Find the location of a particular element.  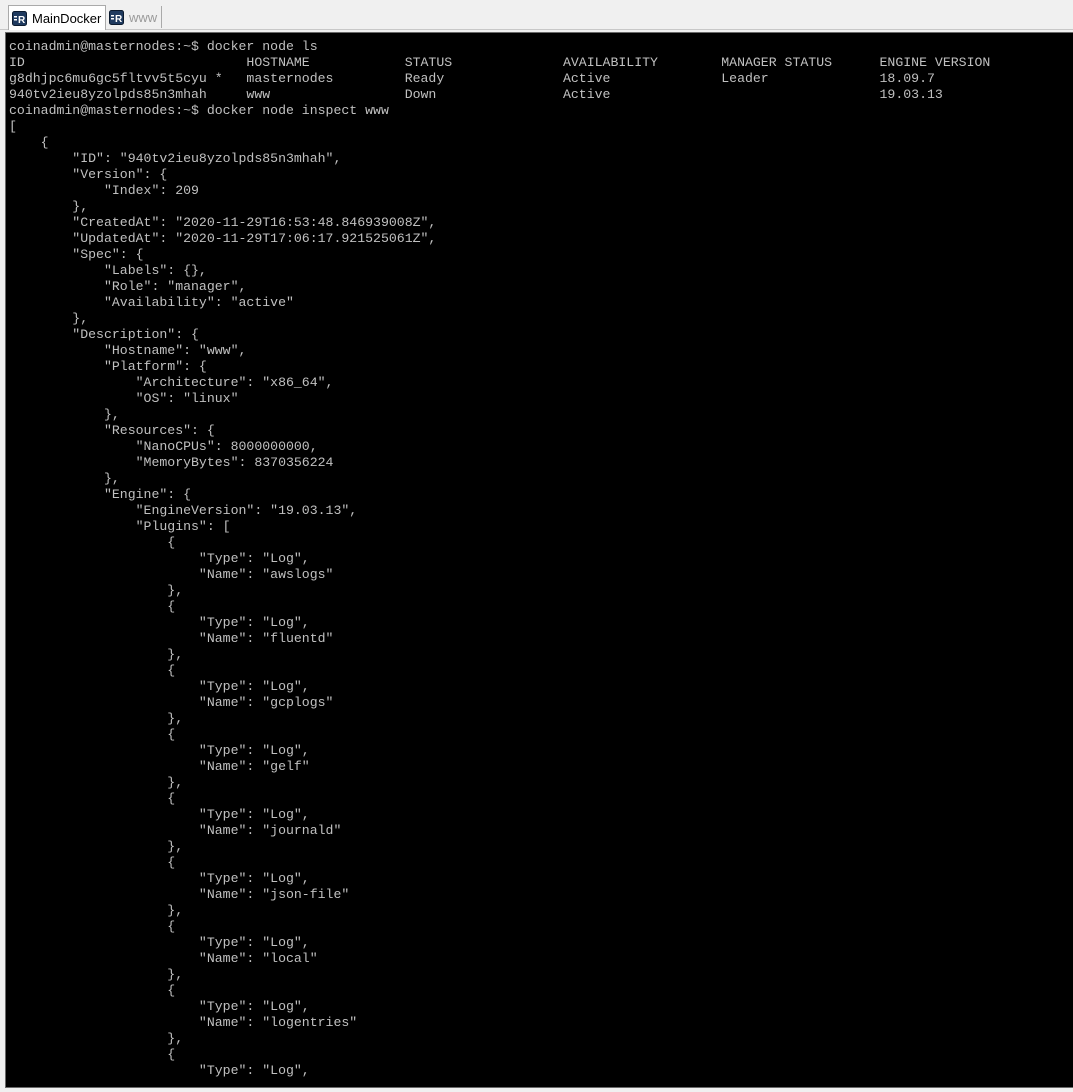

terminal-line: "Name": "logentries" is located at coordinates (183, 1022).